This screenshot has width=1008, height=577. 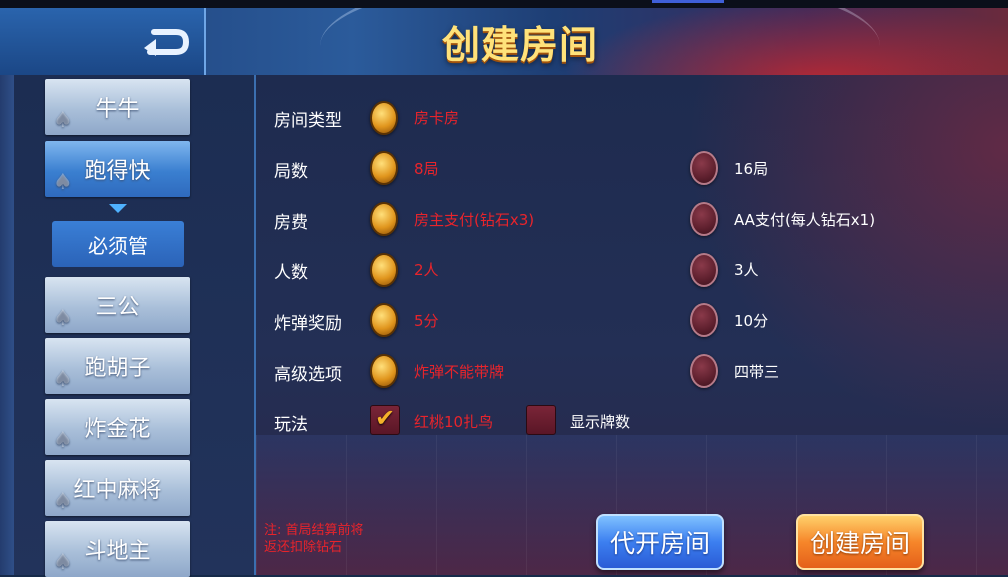 I want to click on checkmark-icon: ✔, so click(x=385, y=418).